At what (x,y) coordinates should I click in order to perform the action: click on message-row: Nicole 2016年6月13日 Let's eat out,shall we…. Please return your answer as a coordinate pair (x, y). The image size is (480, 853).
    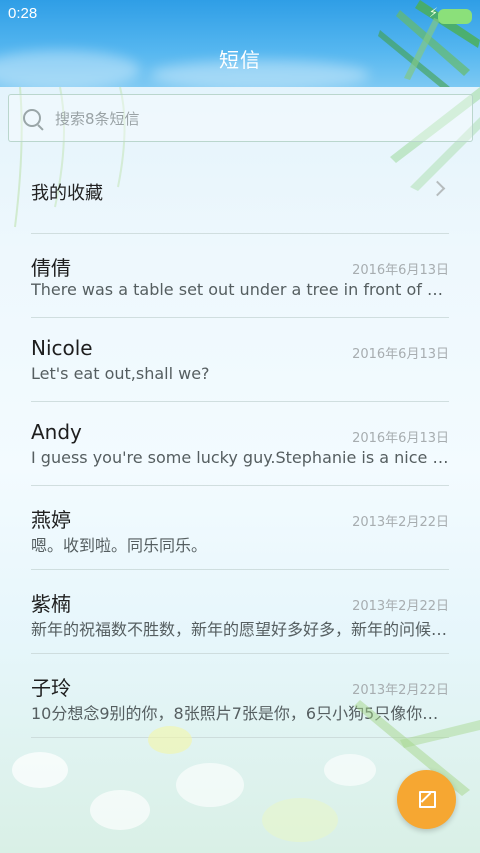
    Looking at the image, I should click on (240, 360).